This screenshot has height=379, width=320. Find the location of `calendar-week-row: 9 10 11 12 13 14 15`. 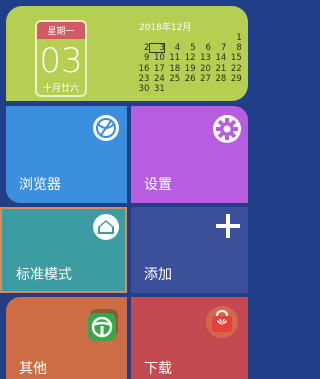

calendar-week-row: 9 10 11 12 13 14 15 is located at coordinates (188, 58).